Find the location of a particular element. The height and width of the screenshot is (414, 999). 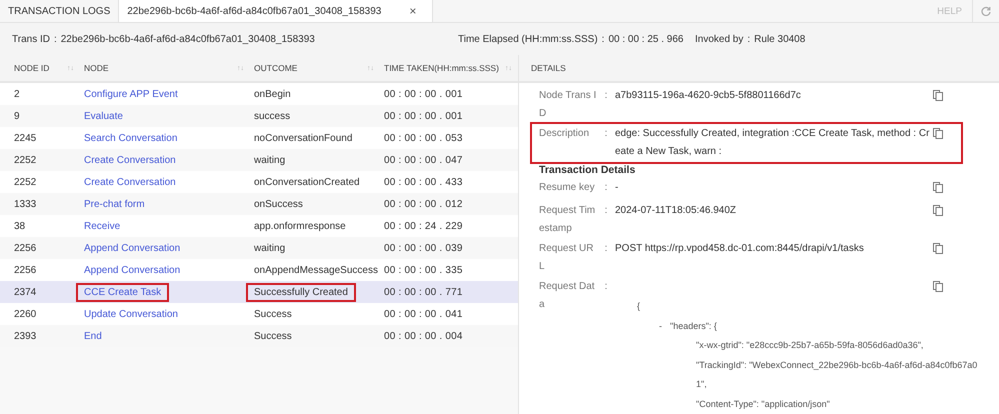

json-text: "headers": { is located at coordinates (693, 326).